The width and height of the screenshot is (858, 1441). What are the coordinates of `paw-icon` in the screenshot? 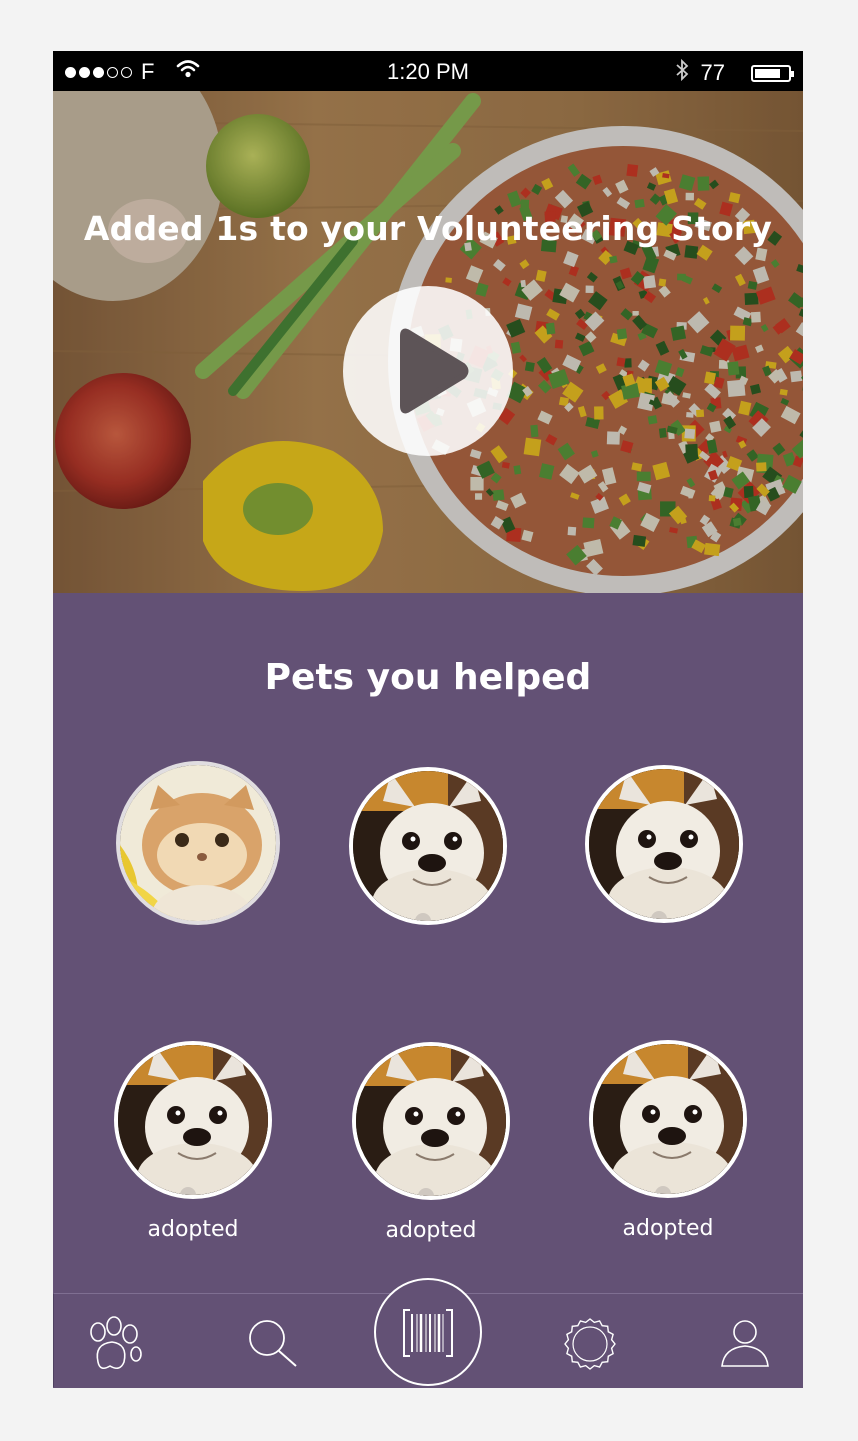 It's located at (116, 1343).